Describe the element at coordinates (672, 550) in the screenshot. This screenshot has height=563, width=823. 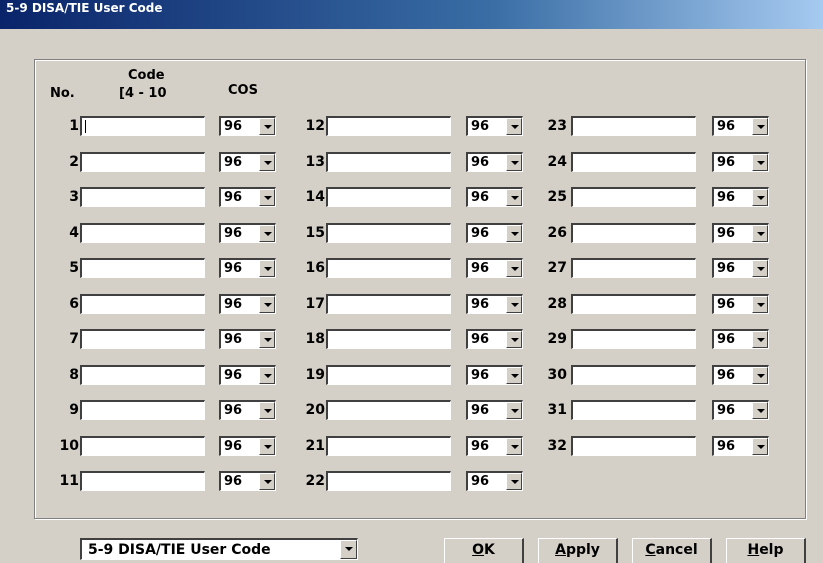
I see `cancel-button: Cancel` at that location.